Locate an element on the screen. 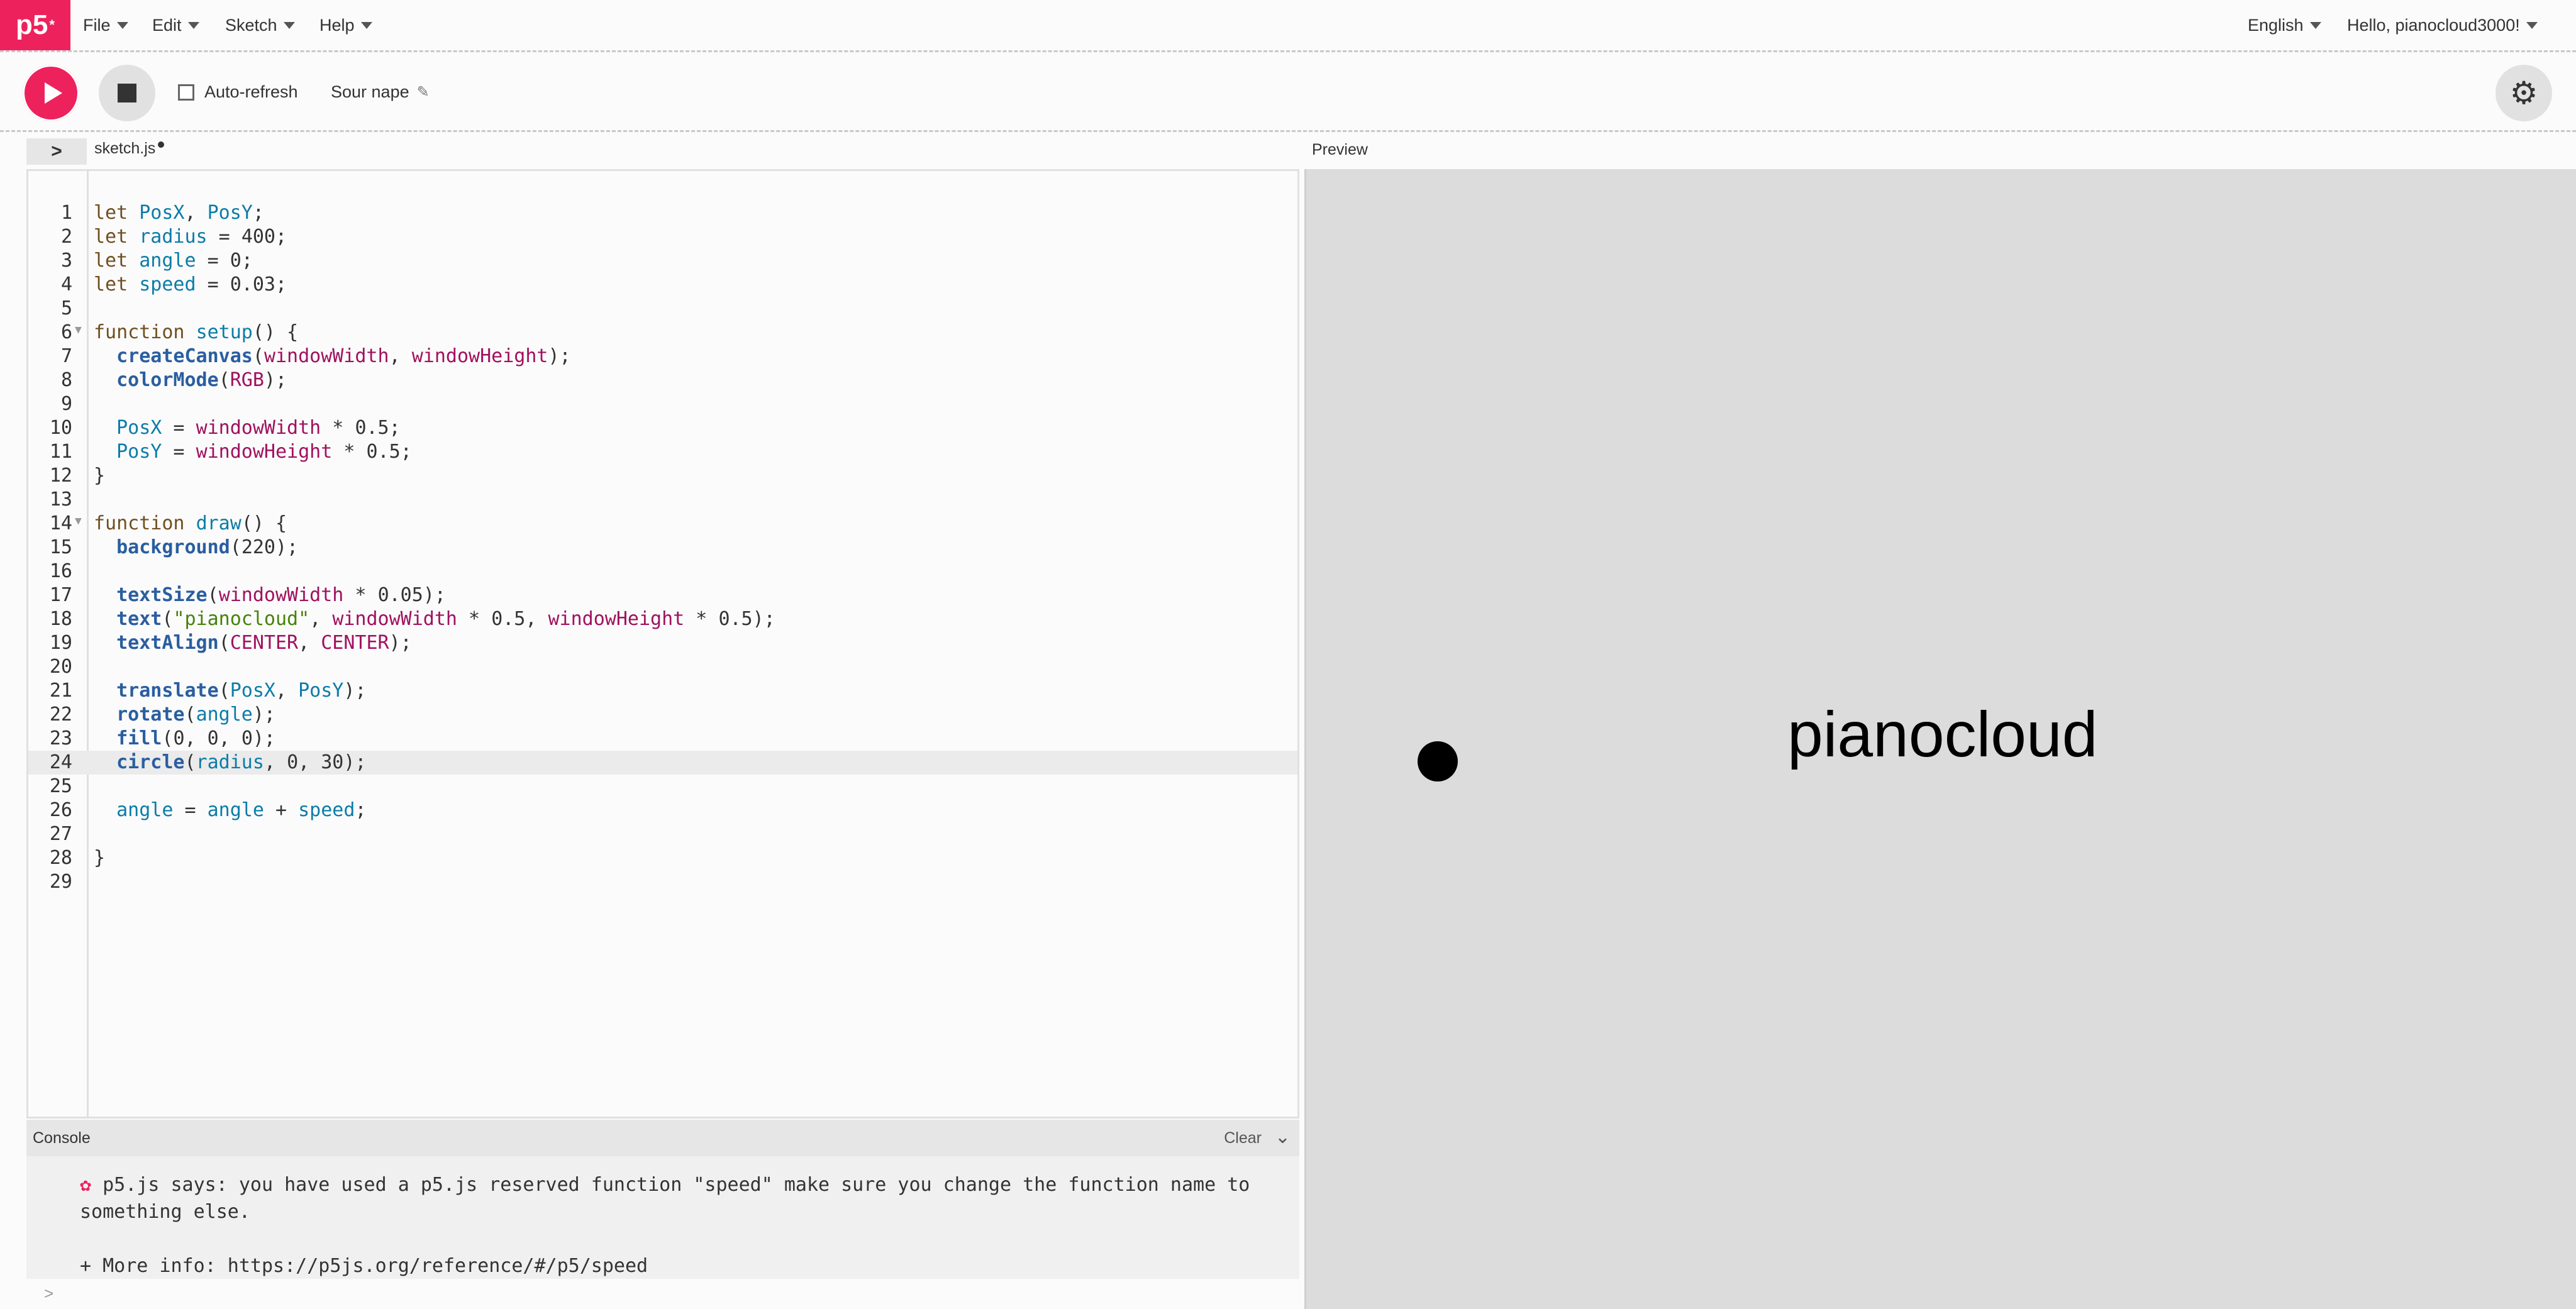 The width and height of the screenshot is (2576, 1309). code-line: 20 is located at coordinates (662, 667).